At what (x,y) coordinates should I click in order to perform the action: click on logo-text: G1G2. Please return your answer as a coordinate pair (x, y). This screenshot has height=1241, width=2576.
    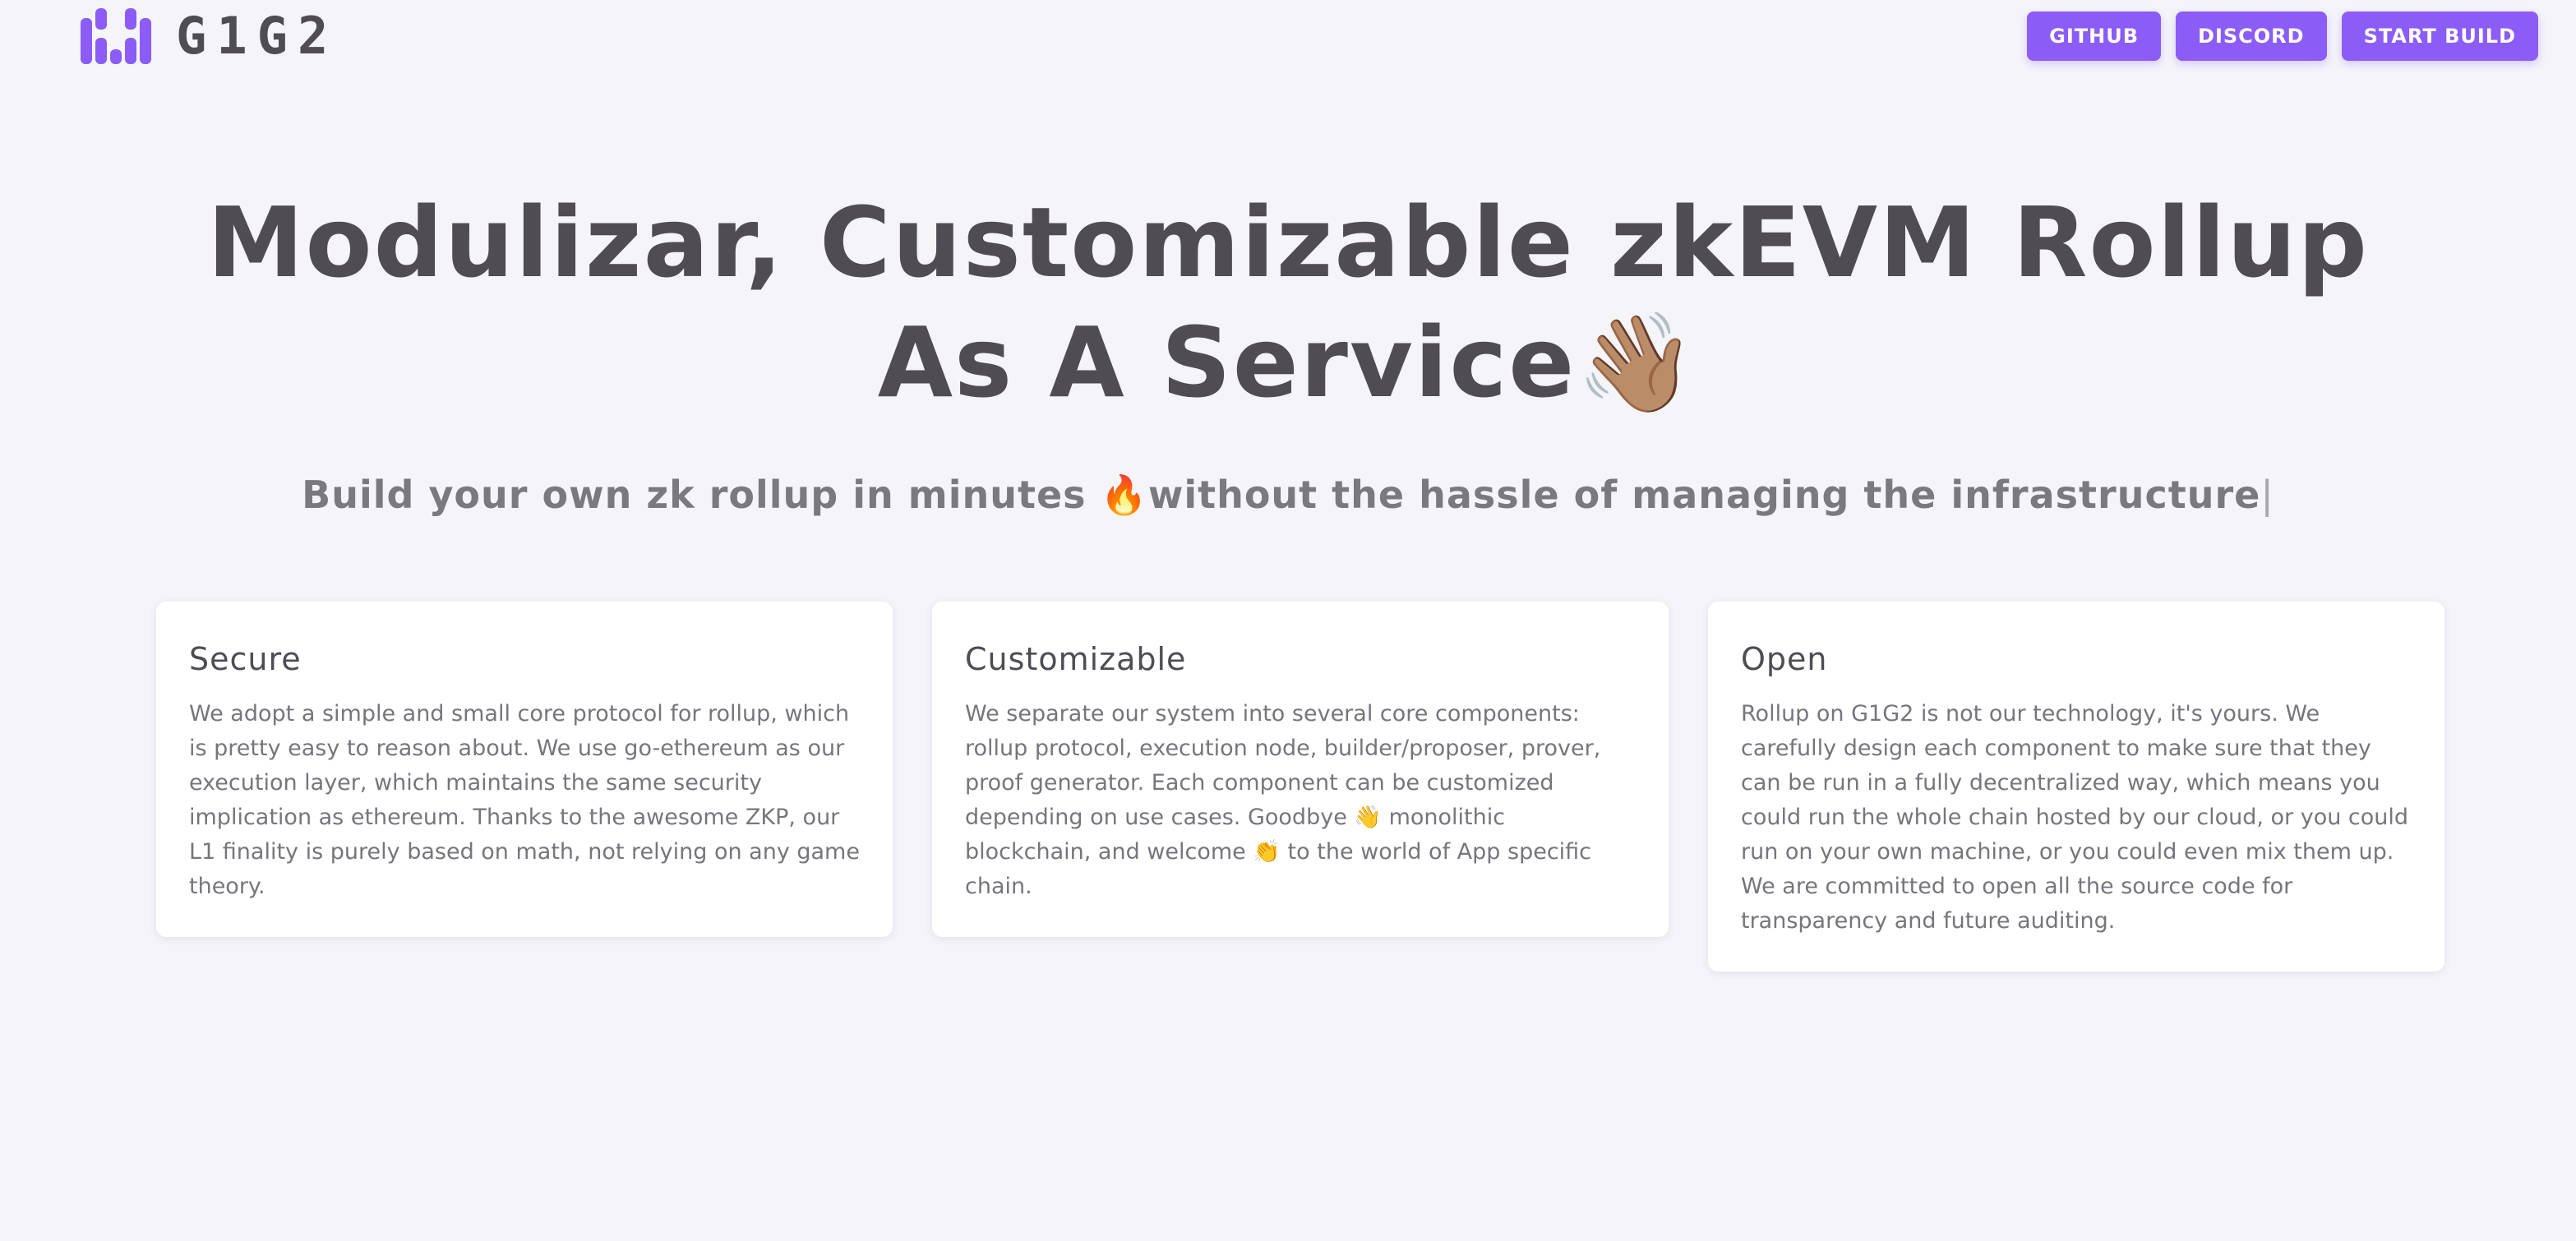
    Looking at the image, I should click on (257, 36).